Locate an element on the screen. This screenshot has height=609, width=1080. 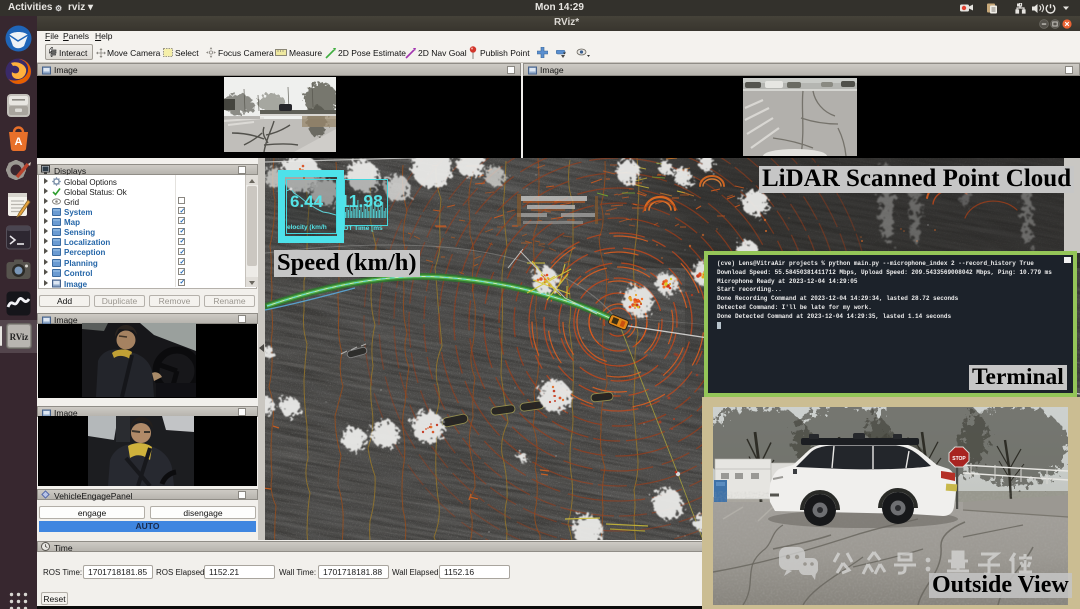
svg-text: STOP is located at coordinates (959, 459).